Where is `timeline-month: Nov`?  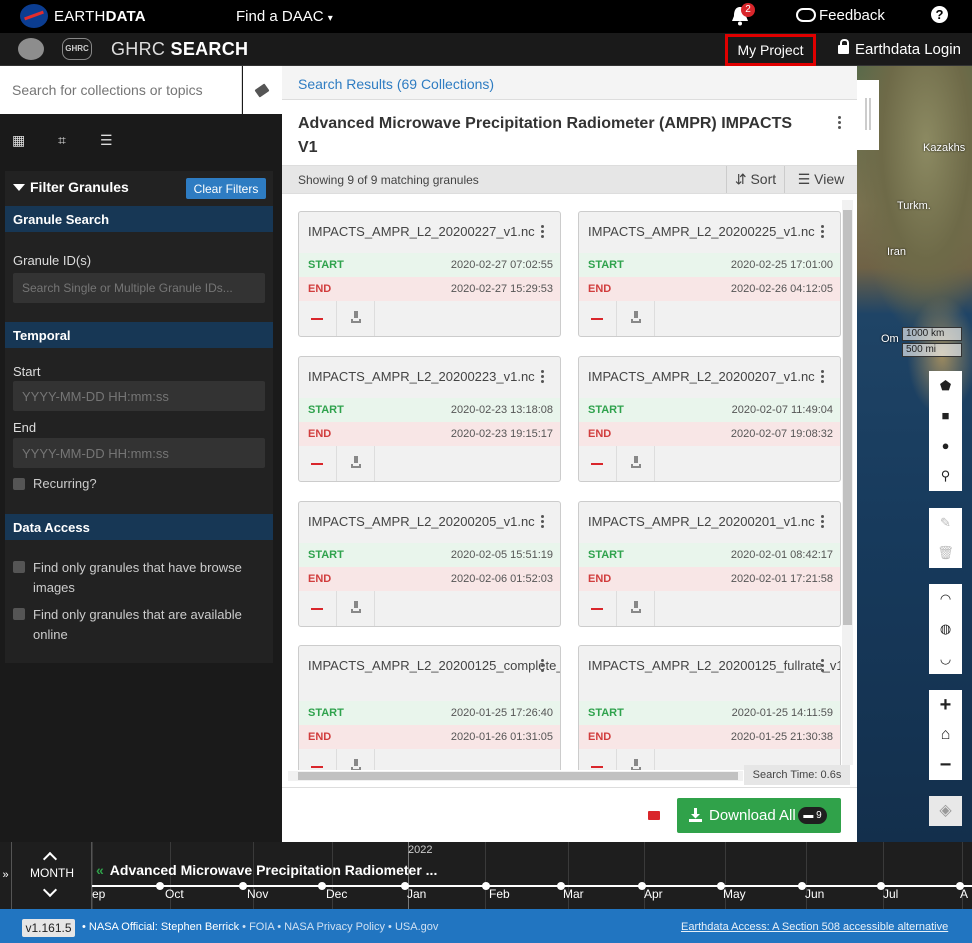
timeline-month: Nov is located at coordinates (258, 894).